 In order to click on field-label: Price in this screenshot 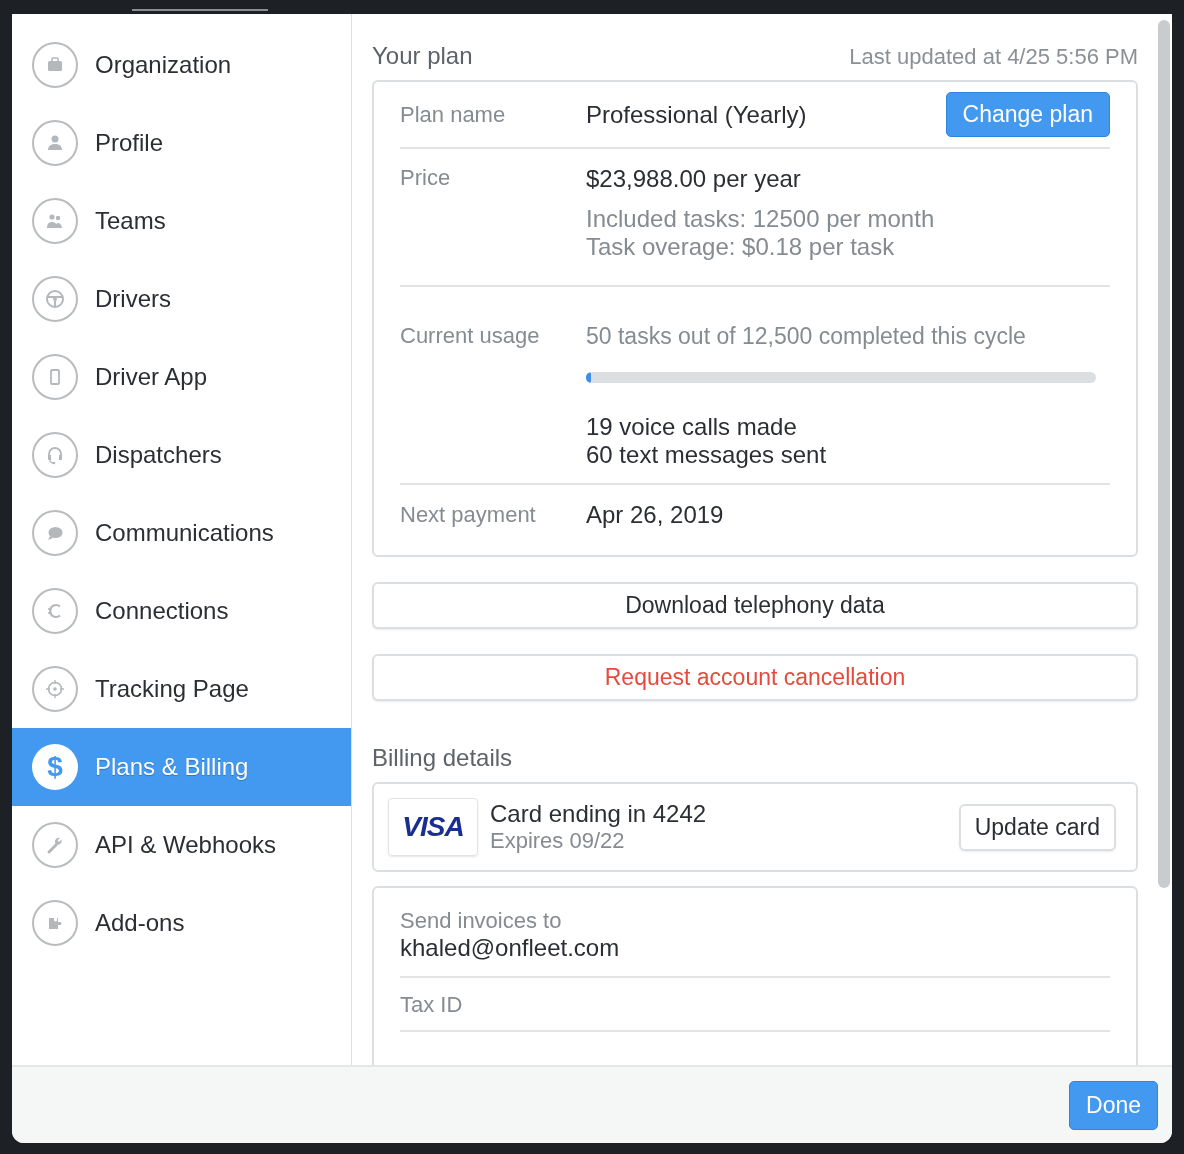, I will do `click(426, 178)`.